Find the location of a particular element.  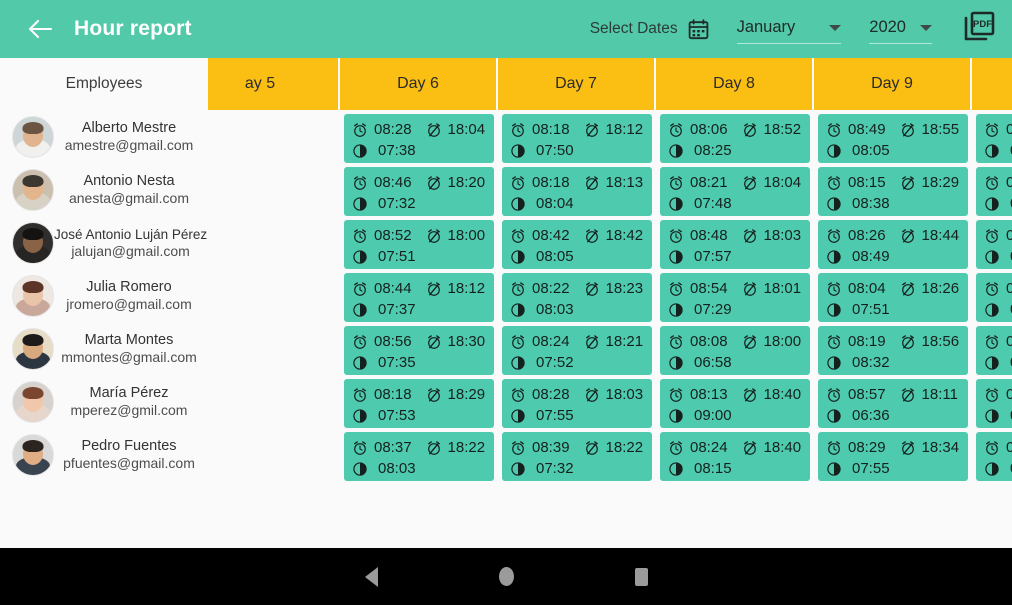

day-column-header: Day 6 is located at coordinates (419, 84).